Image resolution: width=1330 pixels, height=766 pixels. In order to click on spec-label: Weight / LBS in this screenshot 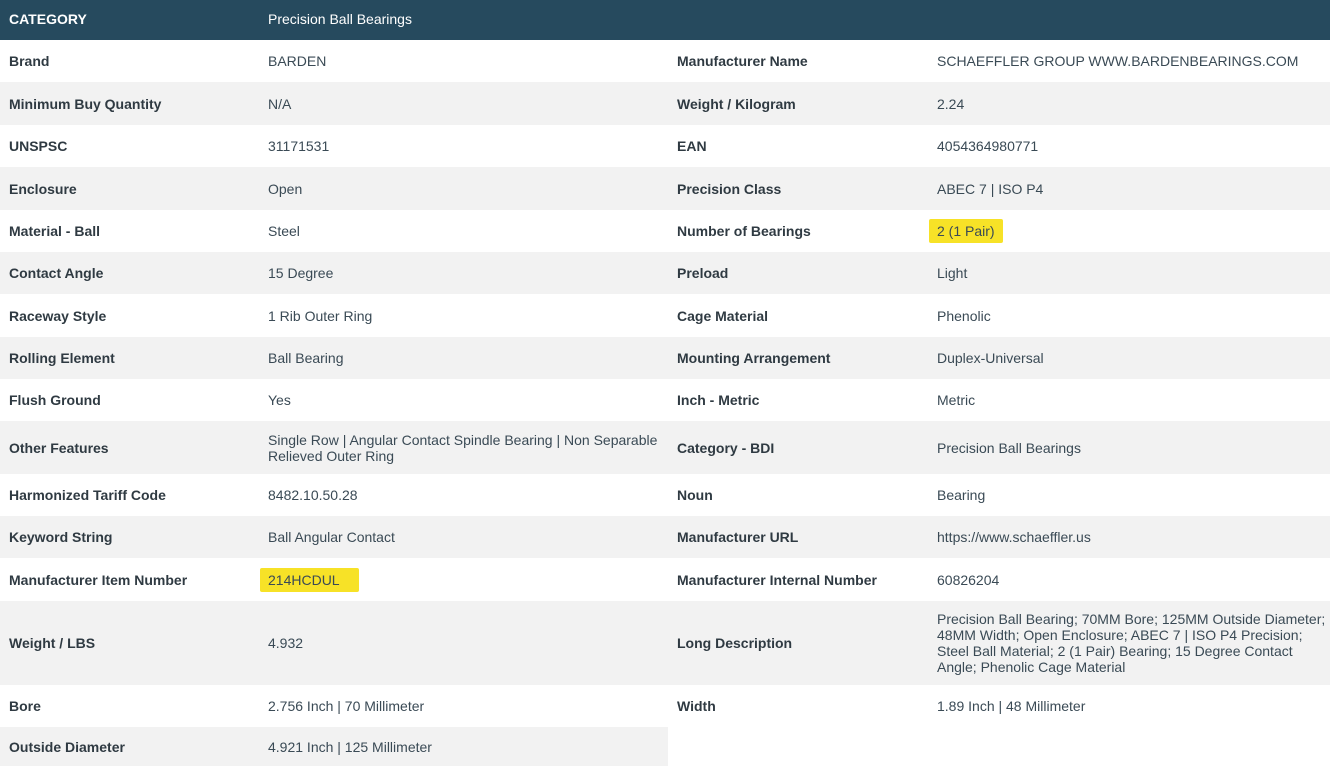, I will do `click(52, 643)`.